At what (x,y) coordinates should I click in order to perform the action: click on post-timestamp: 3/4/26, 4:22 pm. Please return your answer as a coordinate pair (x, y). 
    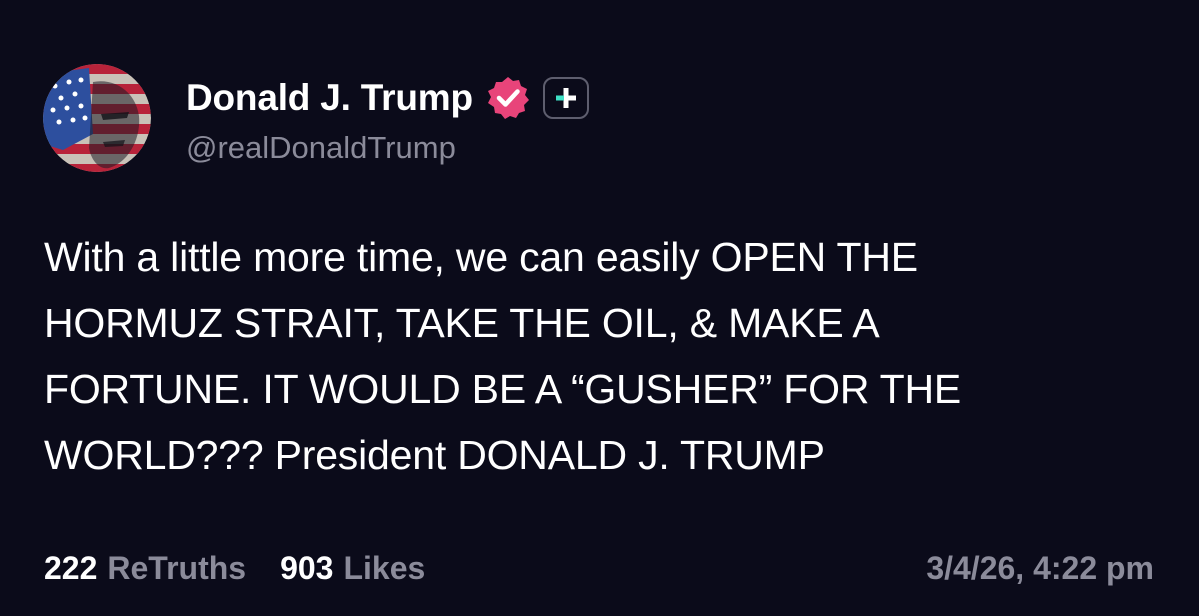
    Looking at the image, I should click on (1040, 568).